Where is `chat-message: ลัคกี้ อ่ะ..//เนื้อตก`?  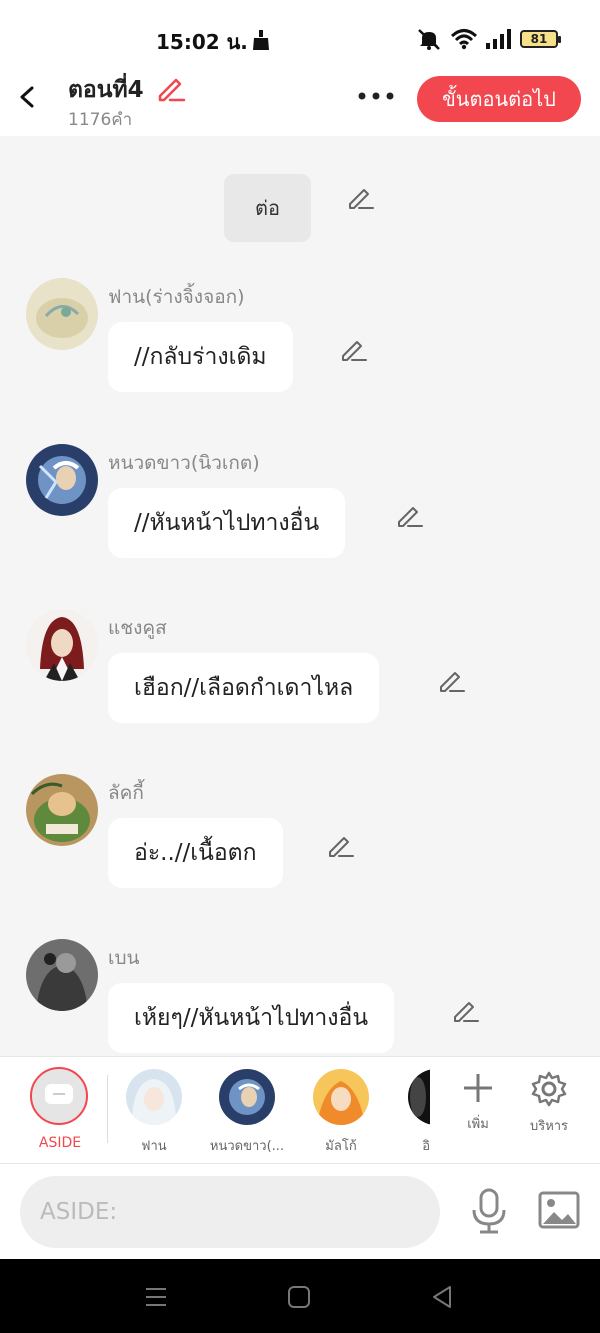
chat-message: ลัคกี้ อ่ะ..//เนื้อตก is located at coordinates (300, 843).